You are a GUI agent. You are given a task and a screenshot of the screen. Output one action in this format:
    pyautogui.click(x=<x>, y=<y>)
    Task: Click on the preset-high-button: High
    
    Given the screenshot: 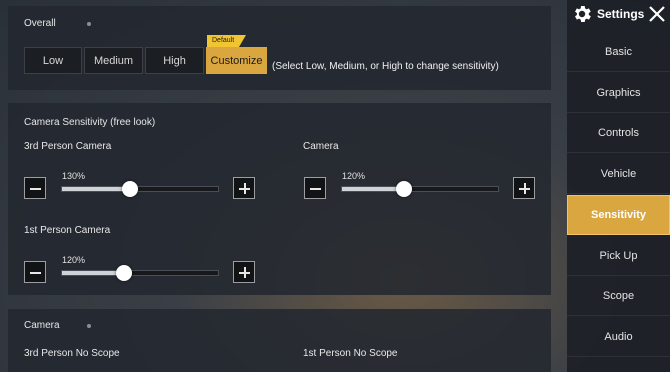 What is the action you would take?
    pyautogui.click(x=174, y=60)
    